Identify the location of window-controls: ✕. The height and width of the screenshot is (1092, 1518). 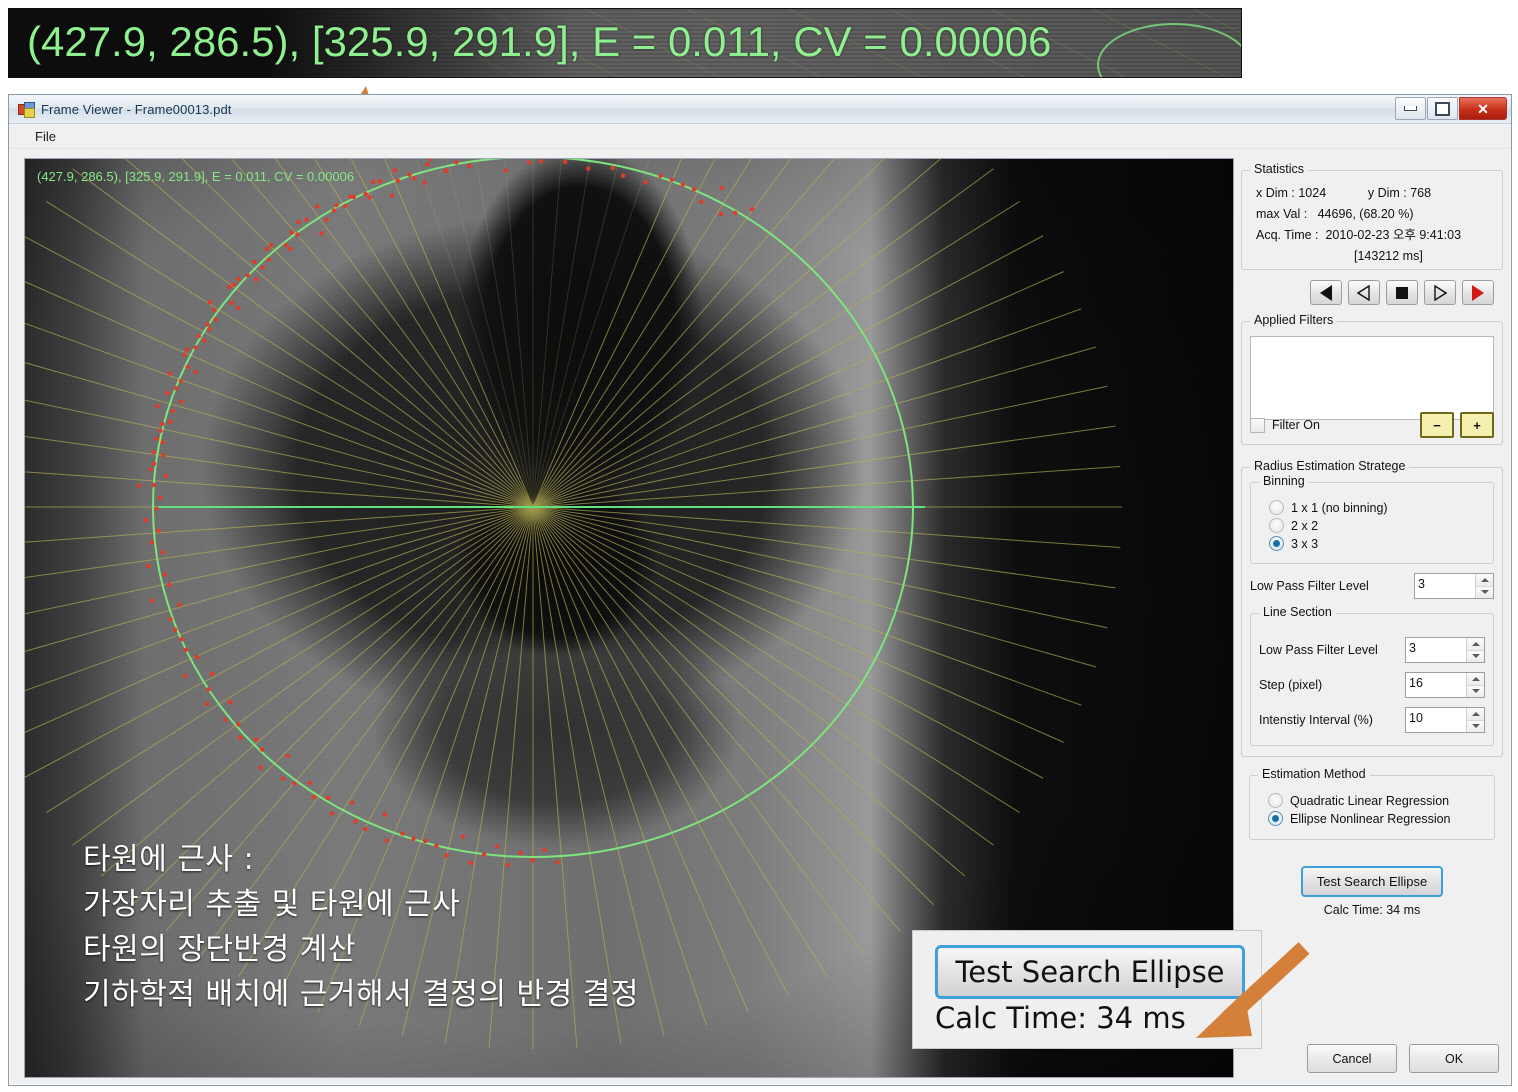
(1451, 108).